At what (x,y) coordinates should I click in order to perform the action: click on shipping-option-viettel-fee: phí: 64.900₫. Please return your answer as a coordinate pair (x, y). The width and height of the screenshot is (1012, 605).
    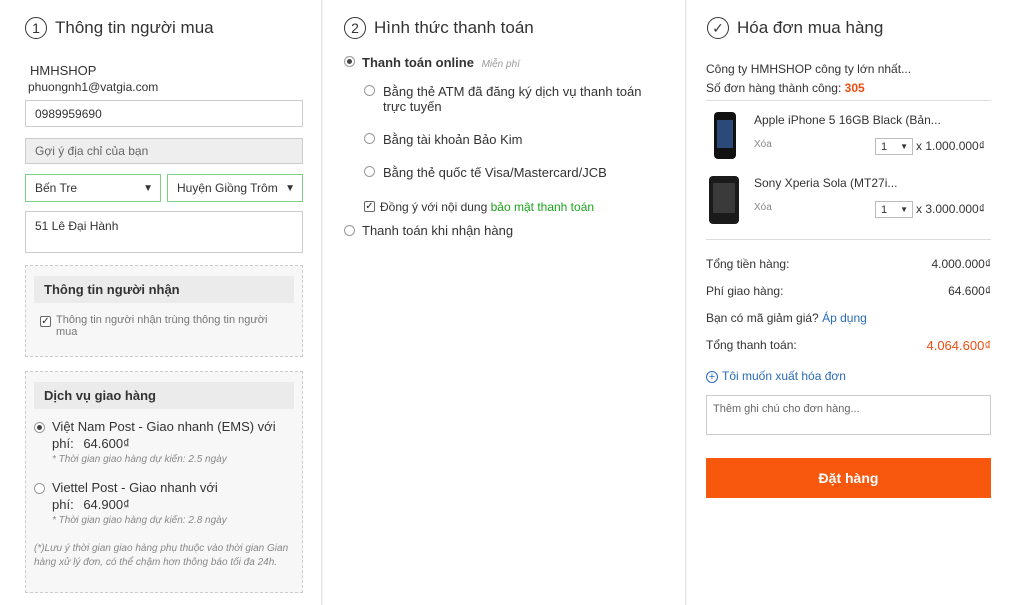
    Looking at the image, I should click on (91, 504).